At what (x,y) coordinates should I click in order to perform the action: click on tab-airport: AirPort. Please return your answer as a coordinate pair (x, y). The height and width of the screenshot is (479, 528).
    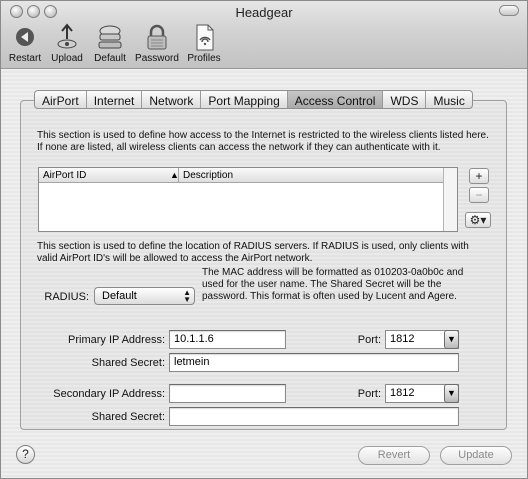
    Looking at the image, I should click on (61, 99).